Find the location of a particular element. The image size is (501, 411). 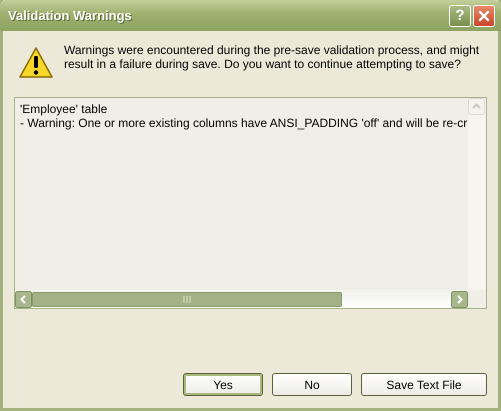

close-icon is located at coordinates (484, 16).